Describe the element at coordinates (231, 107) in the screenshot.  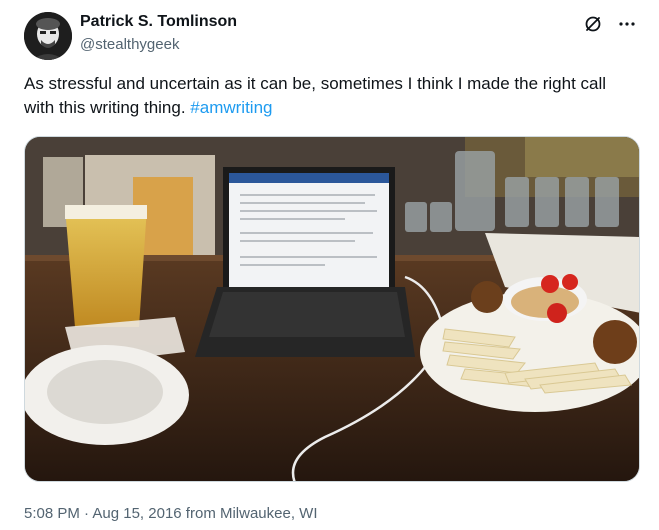
I see `hashtag-link: #amwriting` at that location.